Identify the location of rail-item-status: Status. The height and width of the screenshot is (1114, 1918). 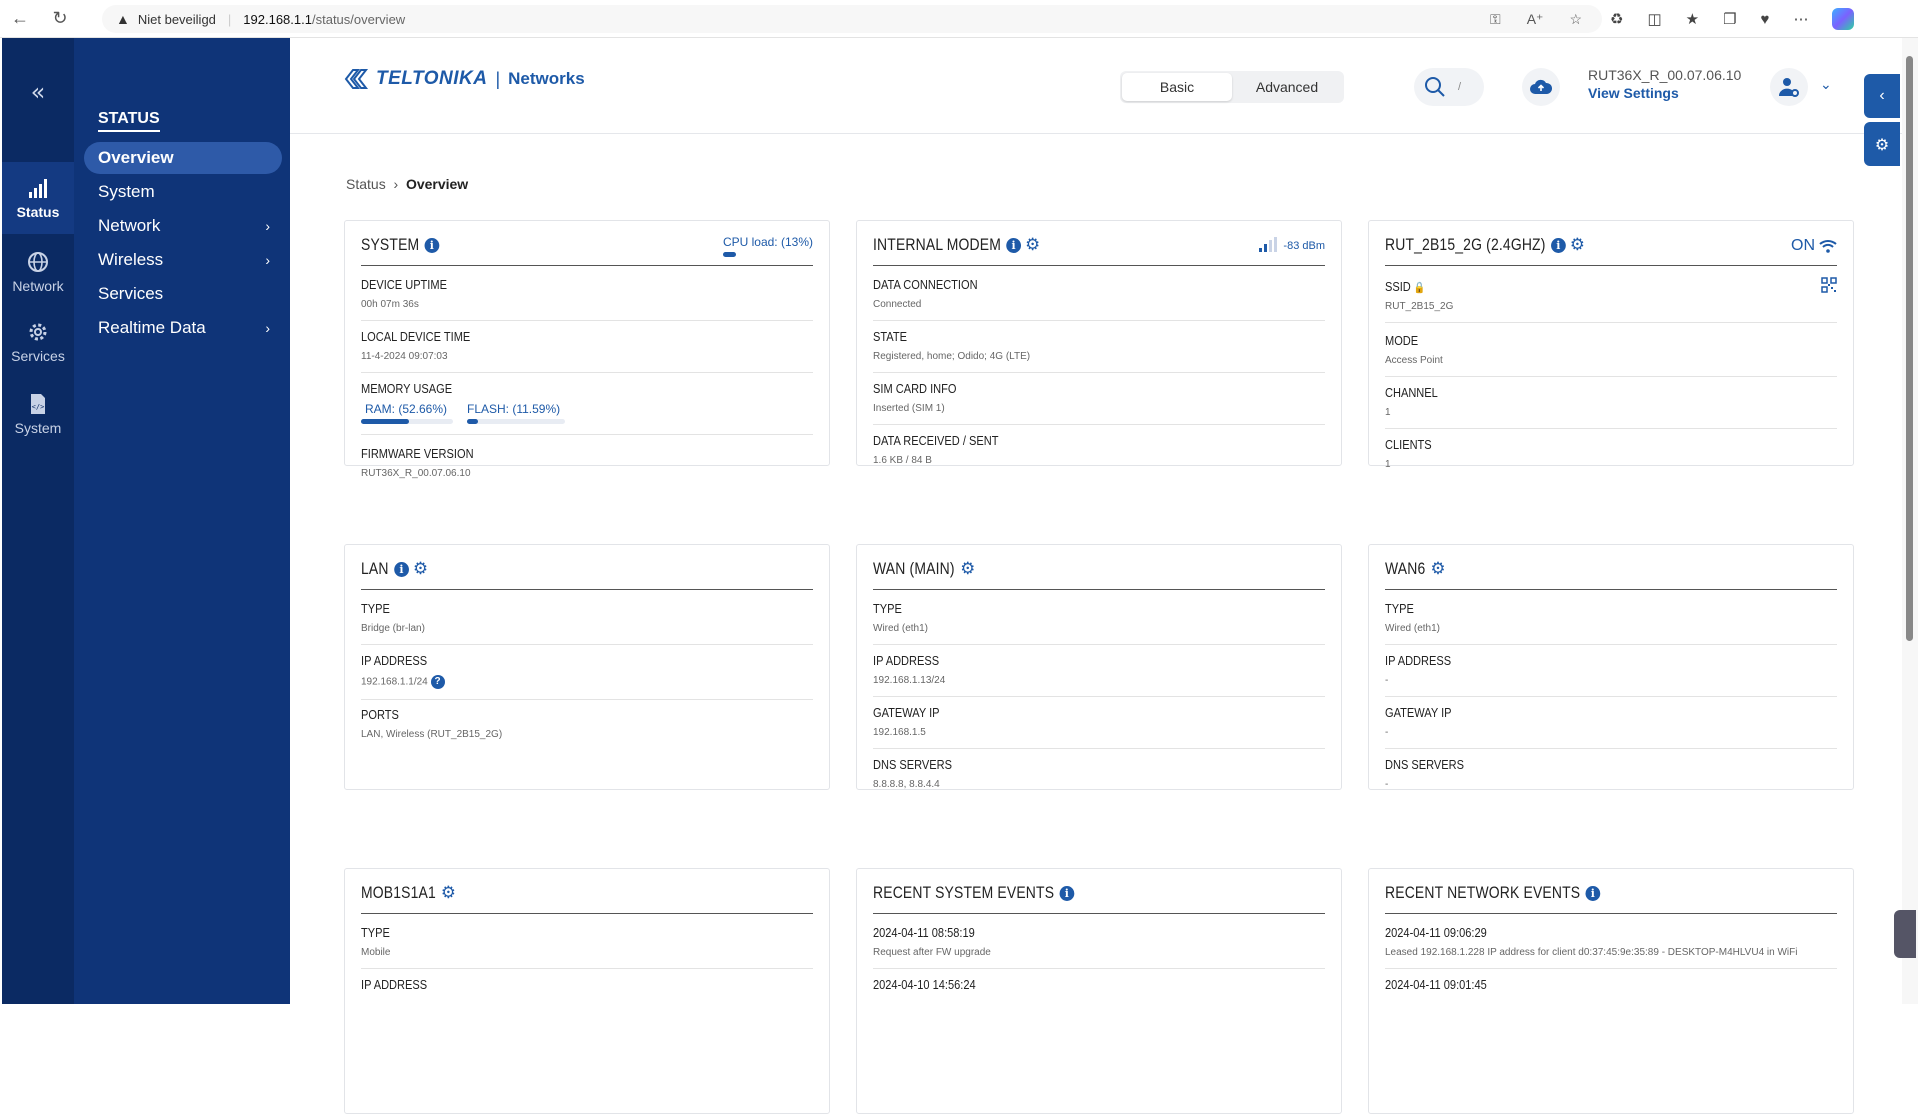
(38, 198).